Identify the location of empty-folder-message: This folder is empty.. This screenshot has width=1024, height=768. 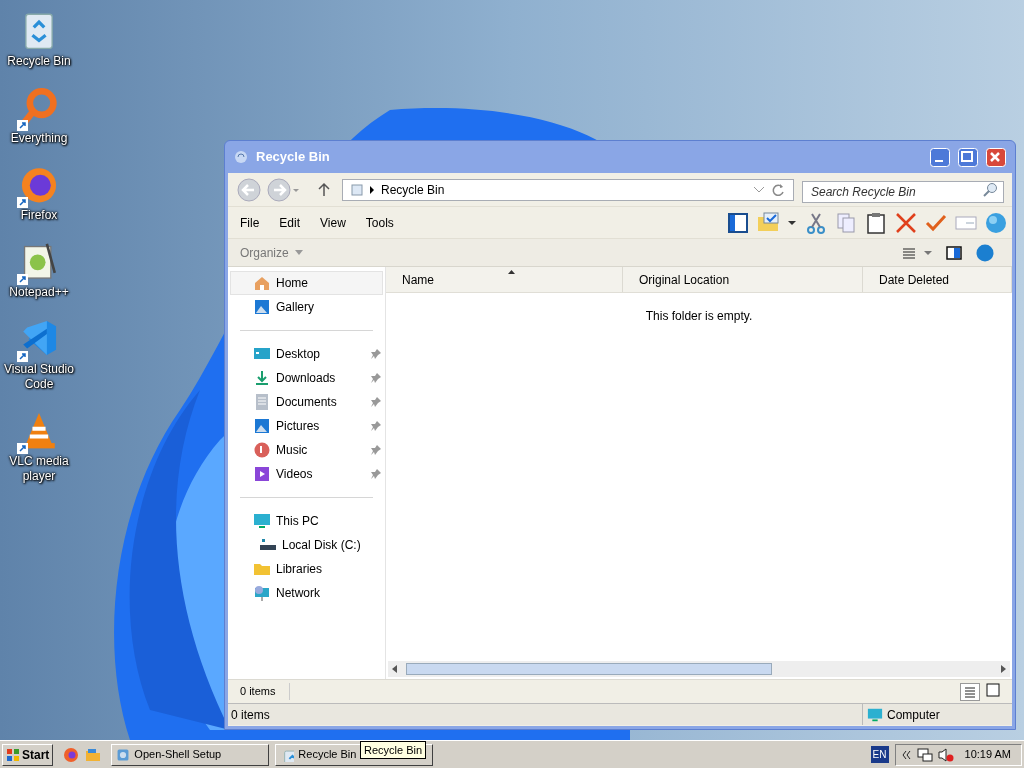
(699, 316).